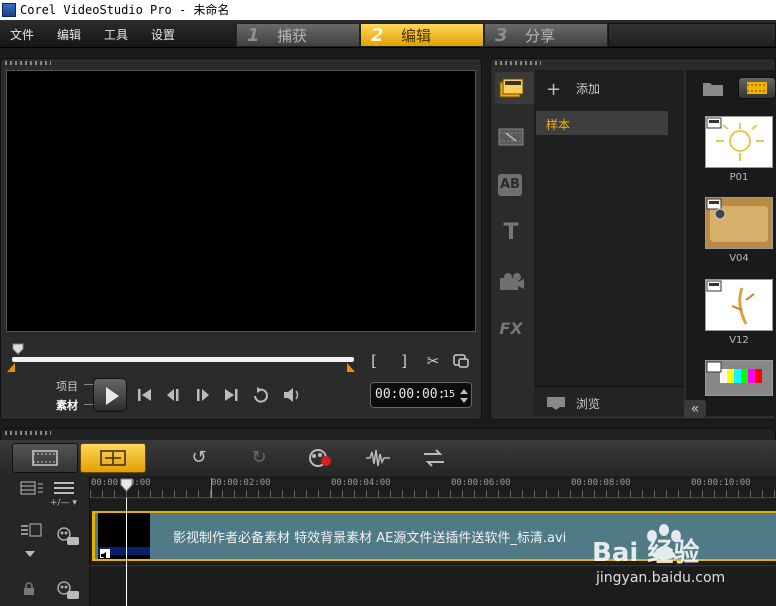 This screenshot has width=776, height=606. What do you see at coordinates (602, 123) in the screenshot?
I see `folder-item-sample: 样本` at bounding box center [602, 123].